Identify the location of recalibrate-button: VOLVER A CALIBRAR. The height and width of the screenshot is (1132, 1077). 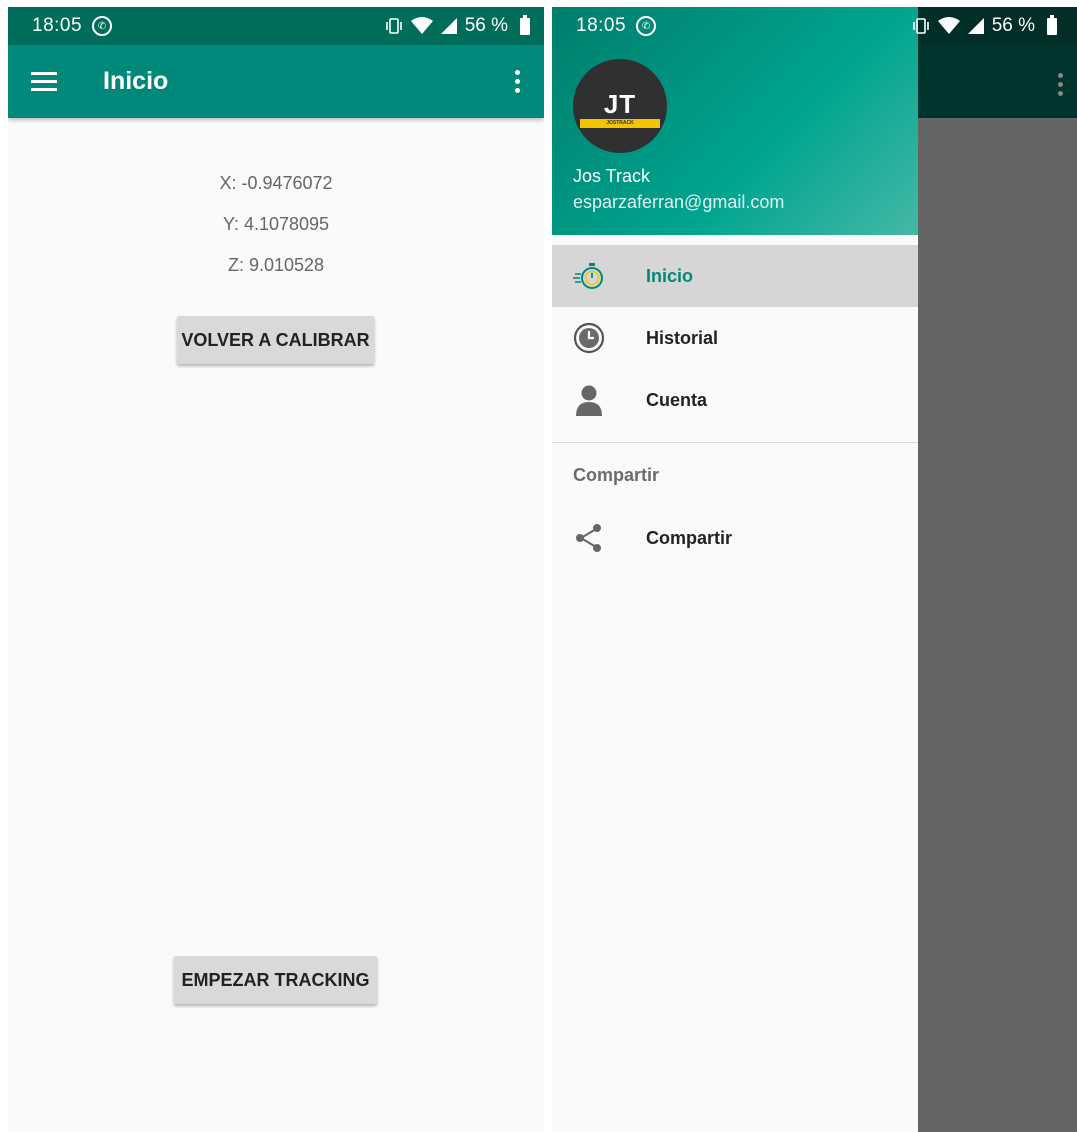
(275, 340).